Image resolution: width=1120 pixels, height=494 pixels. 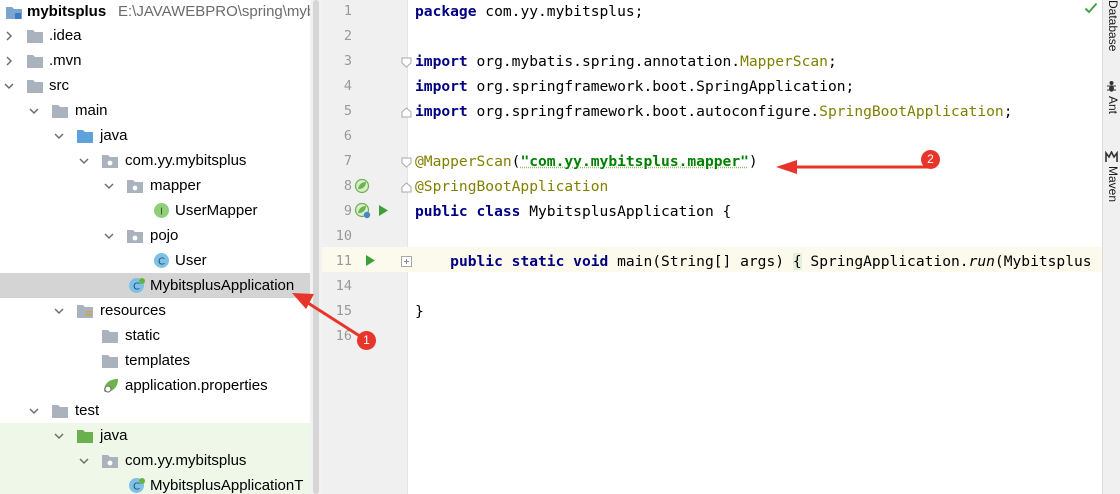 I want to click on line-number: 10, so click(x=343, y=236).